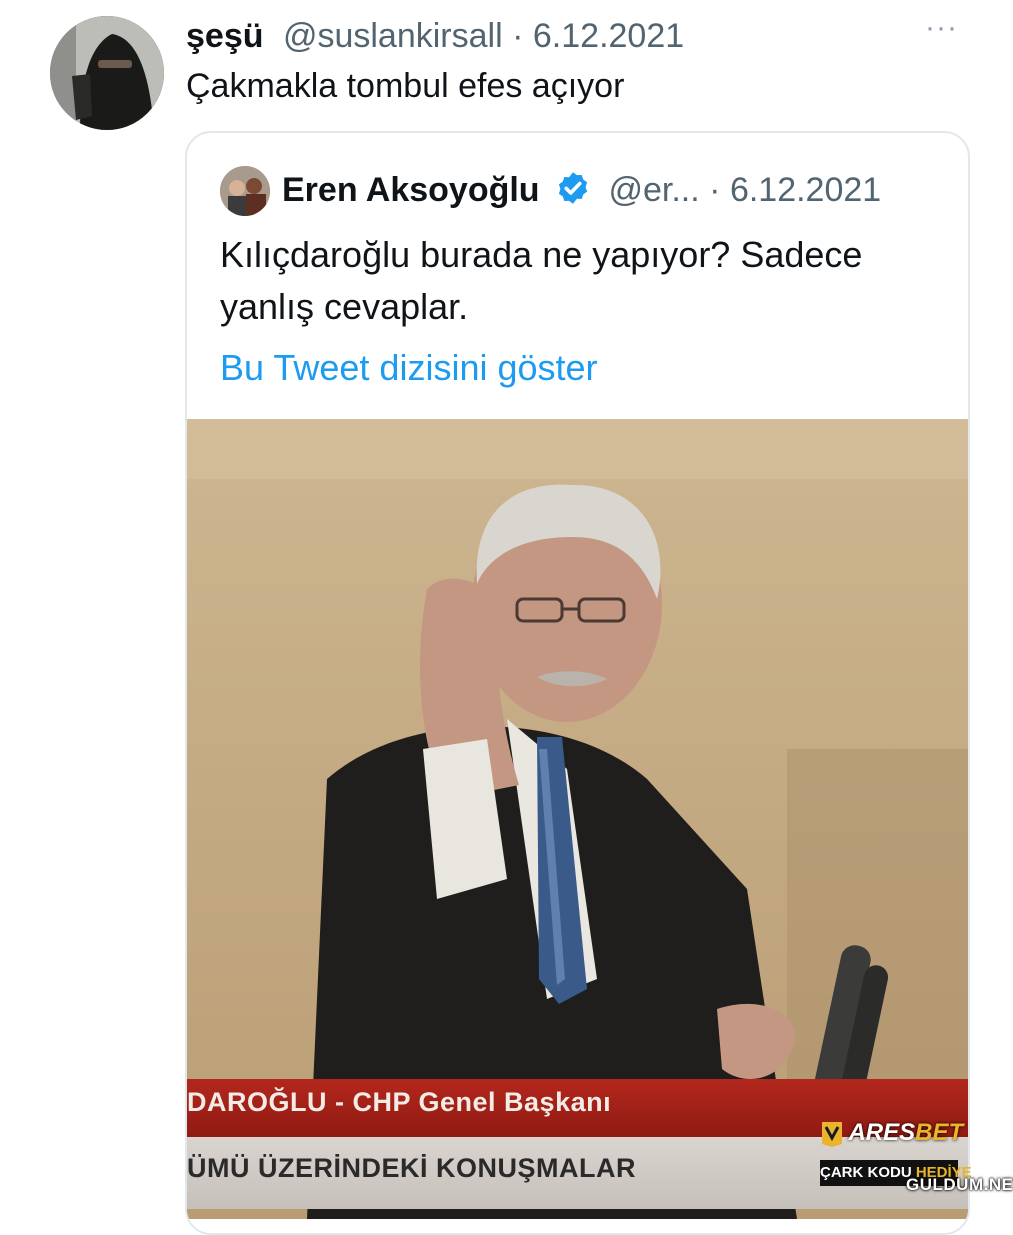 The image size is (1013, 1235). Describe the element at coordinates (399, 1102) in the screenshot. I see `lower-third-name: DAROĞLU - CHP Genel Başkanı` at that location.